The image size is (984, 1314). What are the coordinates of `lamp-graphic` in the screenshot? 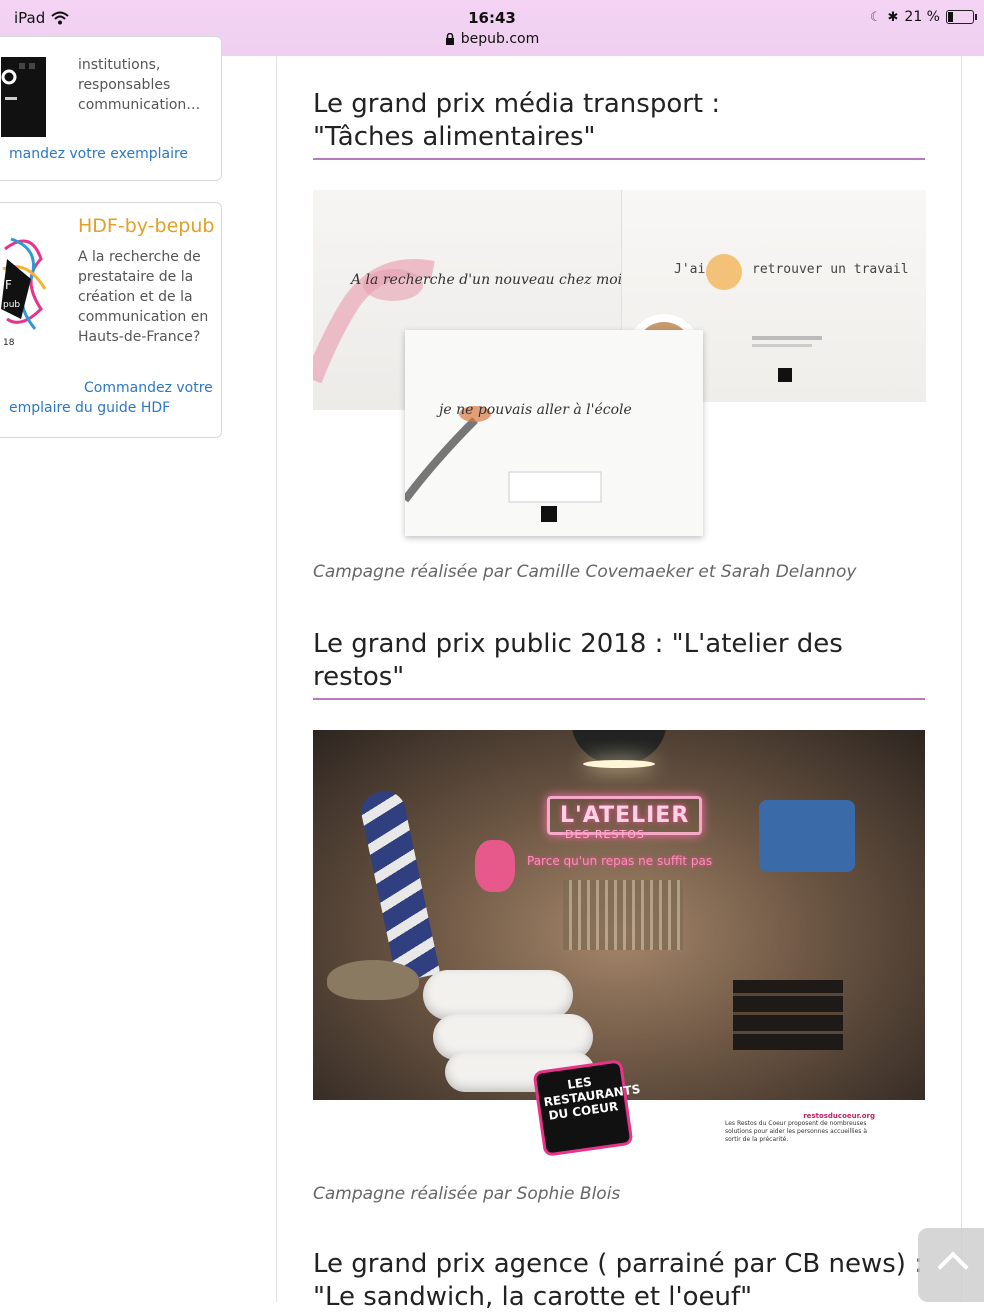 It's located at (619, 747).